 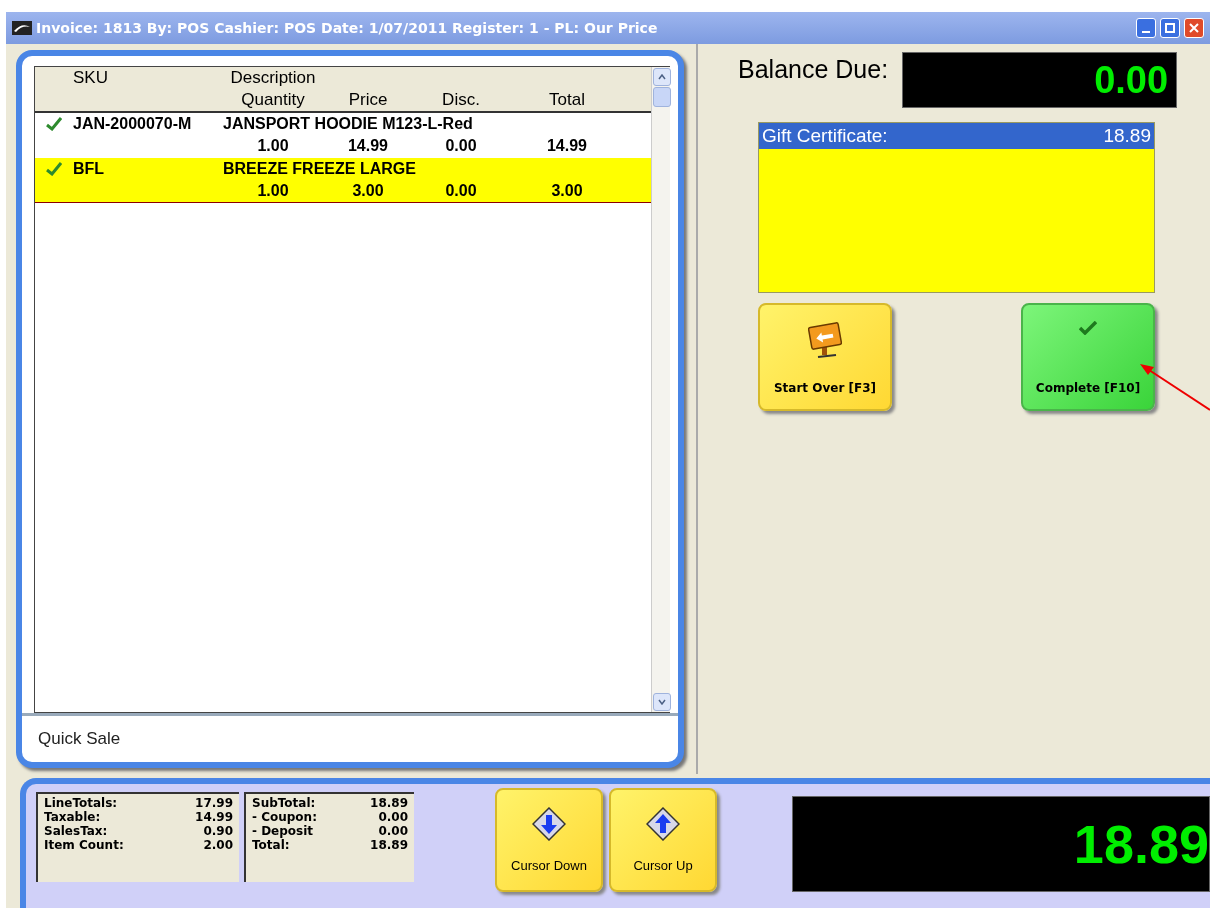 I want to click on cursor-up-button: Cursor Up, so click(x=663, y=840).